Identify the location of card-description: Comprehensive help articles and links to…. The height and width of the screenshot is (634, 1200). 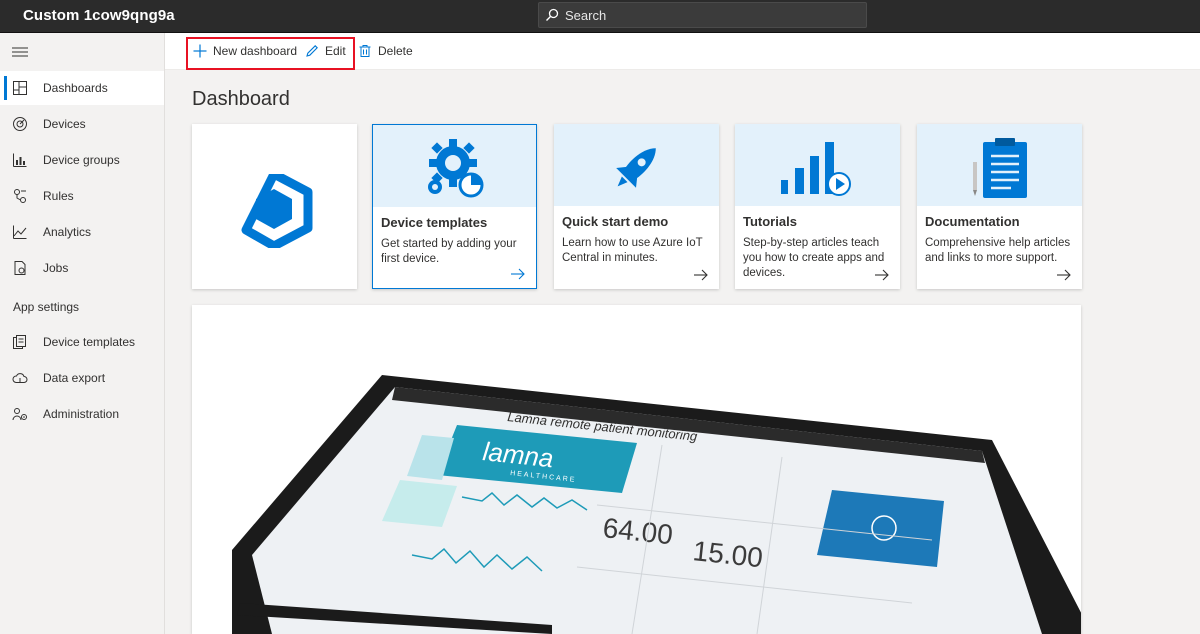
(998, 250).